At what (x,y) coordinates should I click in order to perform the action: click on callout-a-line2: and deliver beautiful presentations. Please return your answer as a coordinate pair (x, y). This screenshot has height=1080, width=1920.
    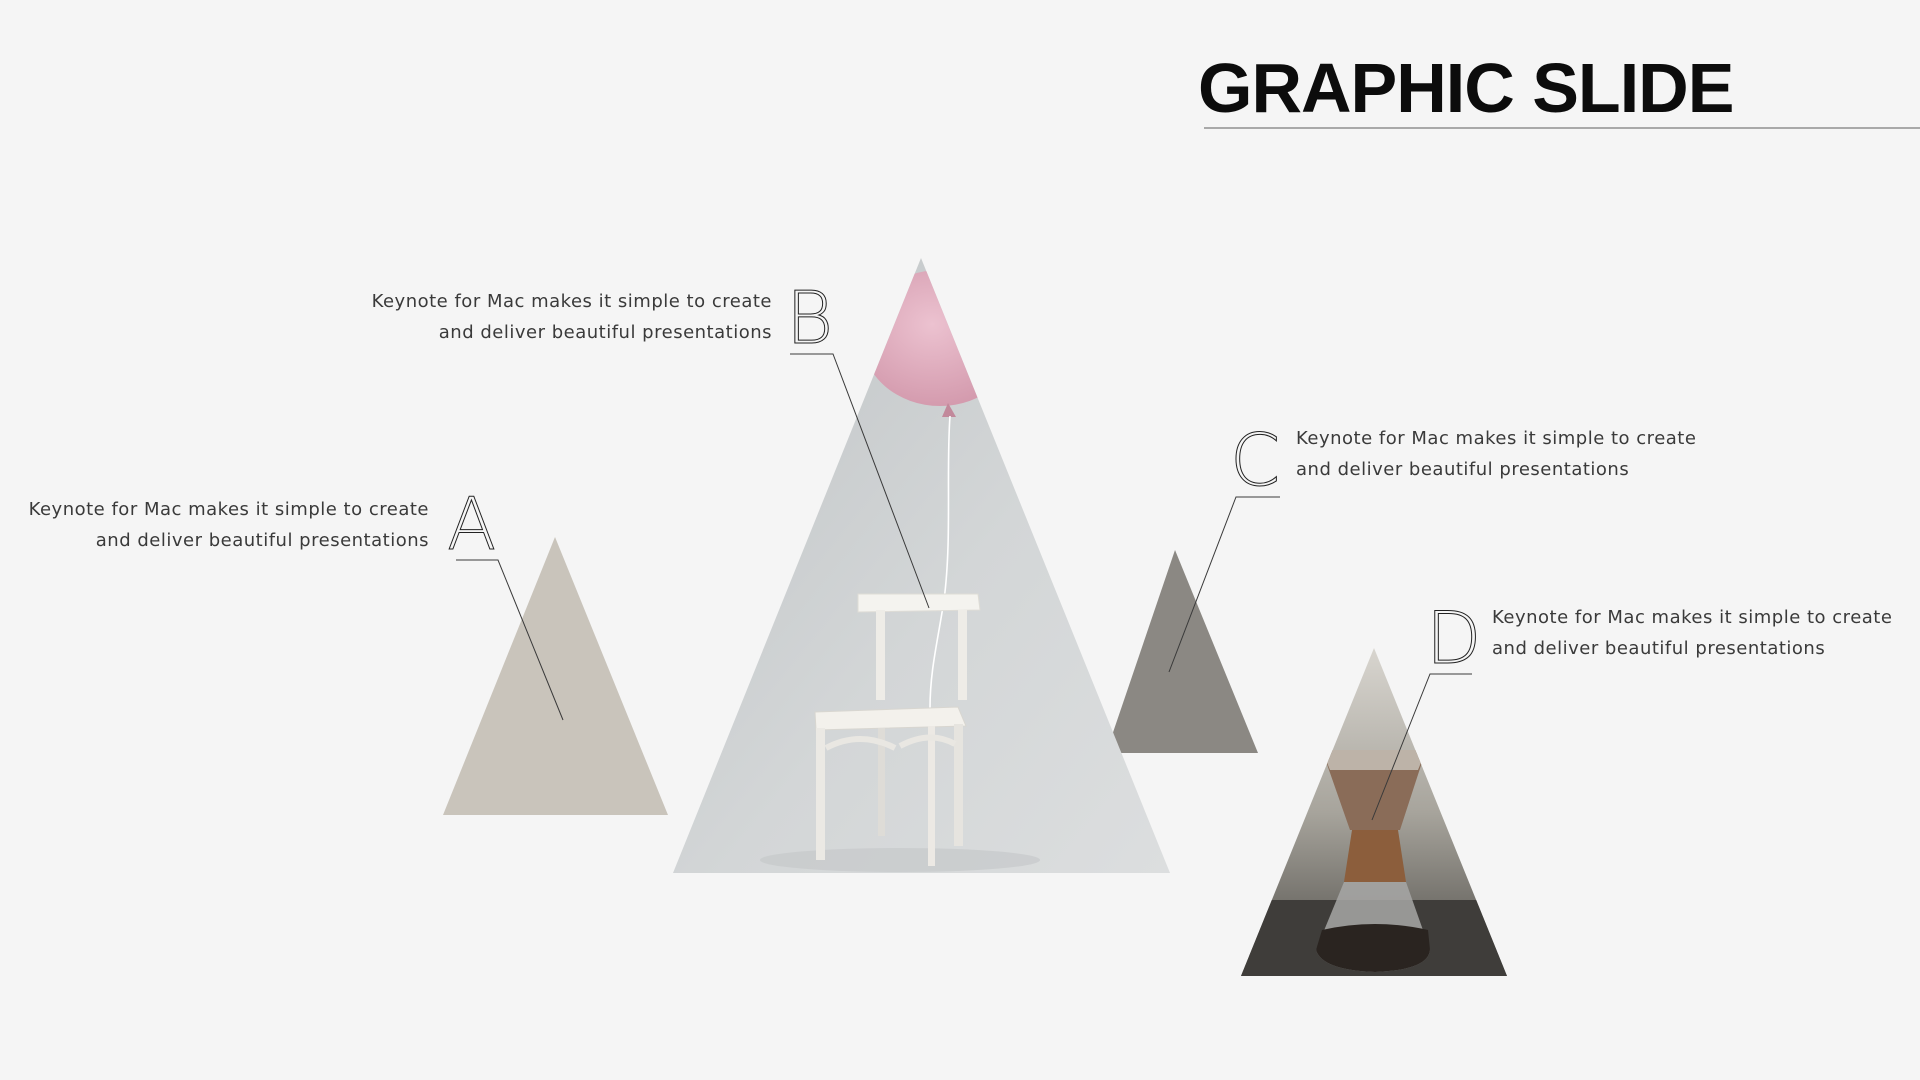
    Looking at the image, I should click on (262, 540).